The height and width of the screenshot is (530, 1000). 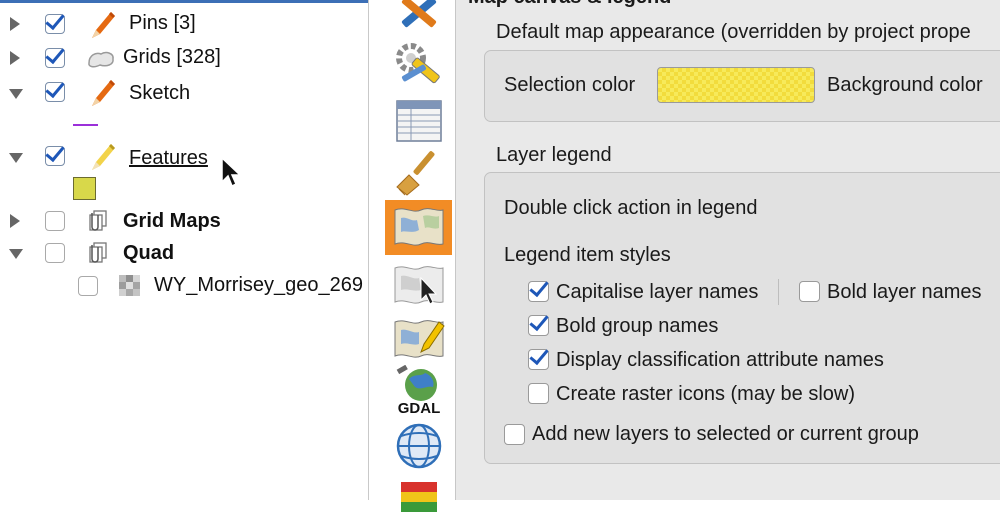 I want to click on display-classification-label: Display classification attribute names, so click(x=720, y=360).